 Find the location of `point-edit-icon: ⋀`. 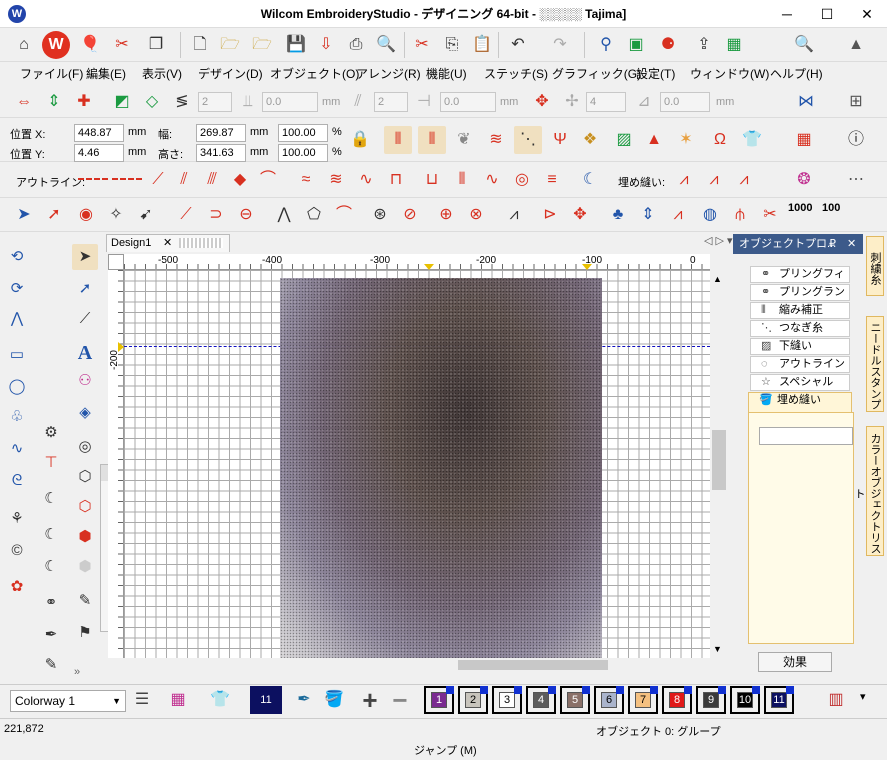

point-edit-icon: ⋀ is located at coordinates (284, 215).